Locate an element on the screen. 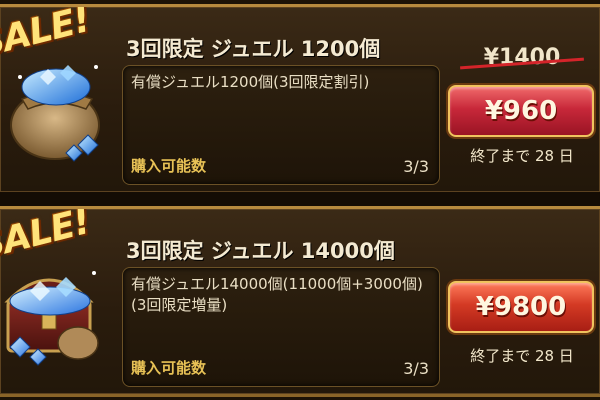  buy-button: ¥9800 is located at coordinates (521, 307).